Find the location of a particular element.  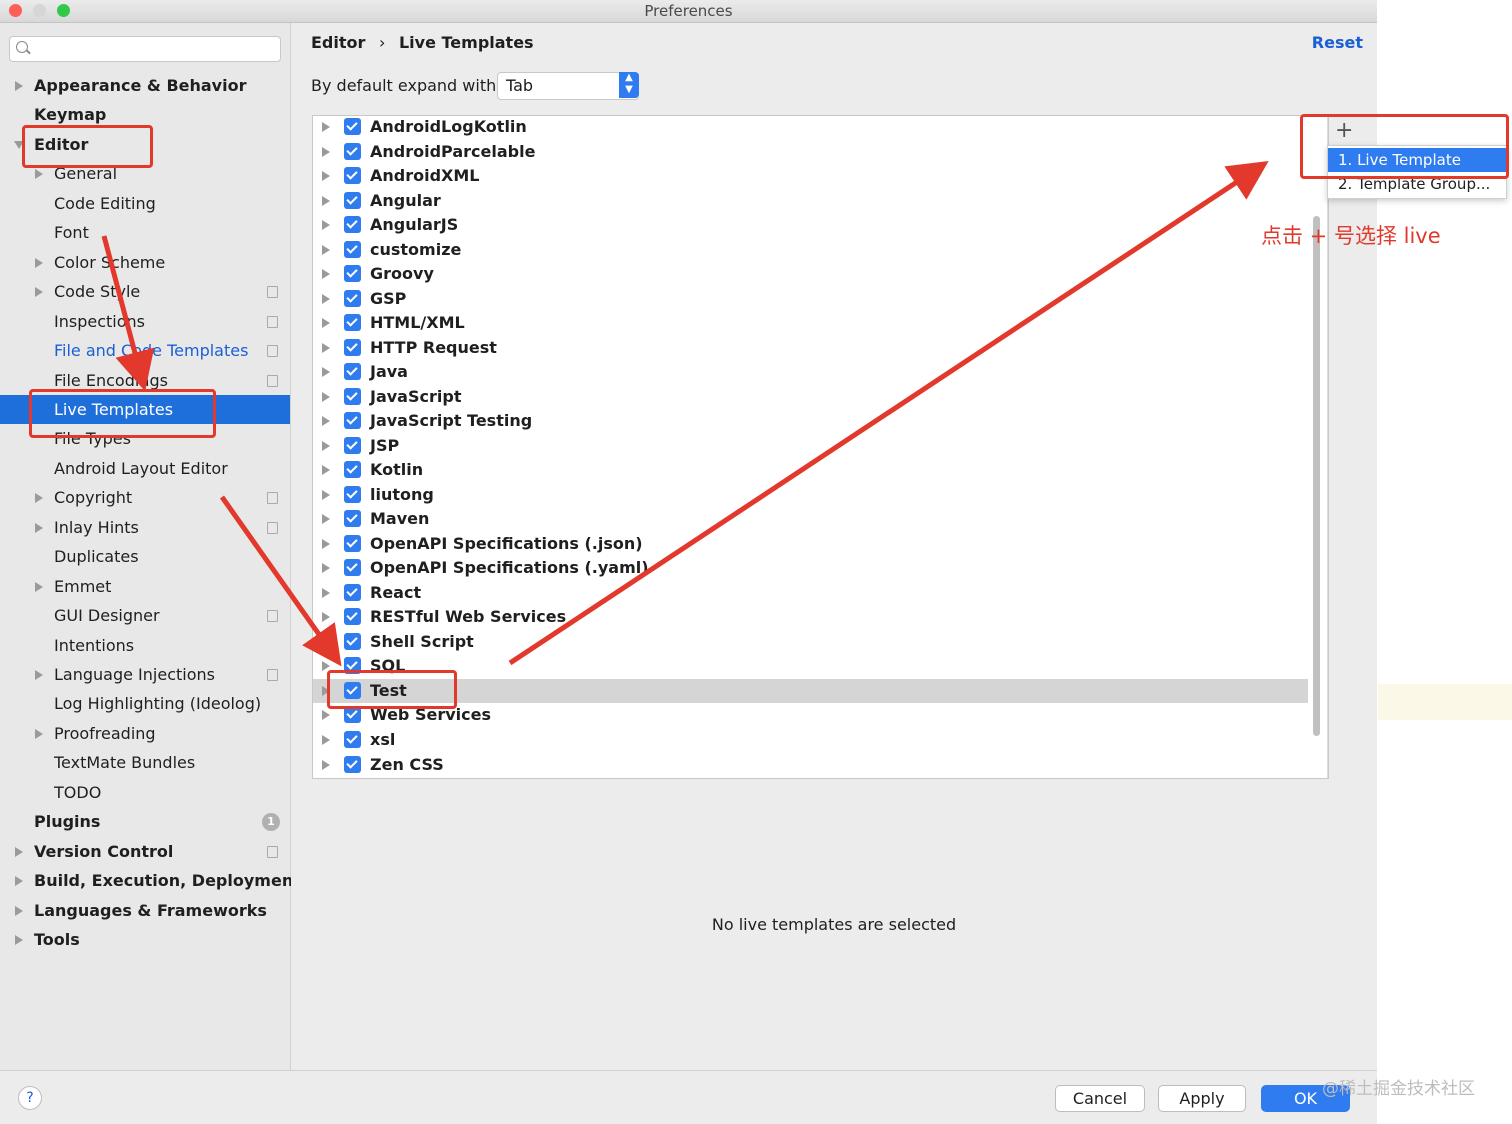

close-window-button is located at coordinates (15, 10).